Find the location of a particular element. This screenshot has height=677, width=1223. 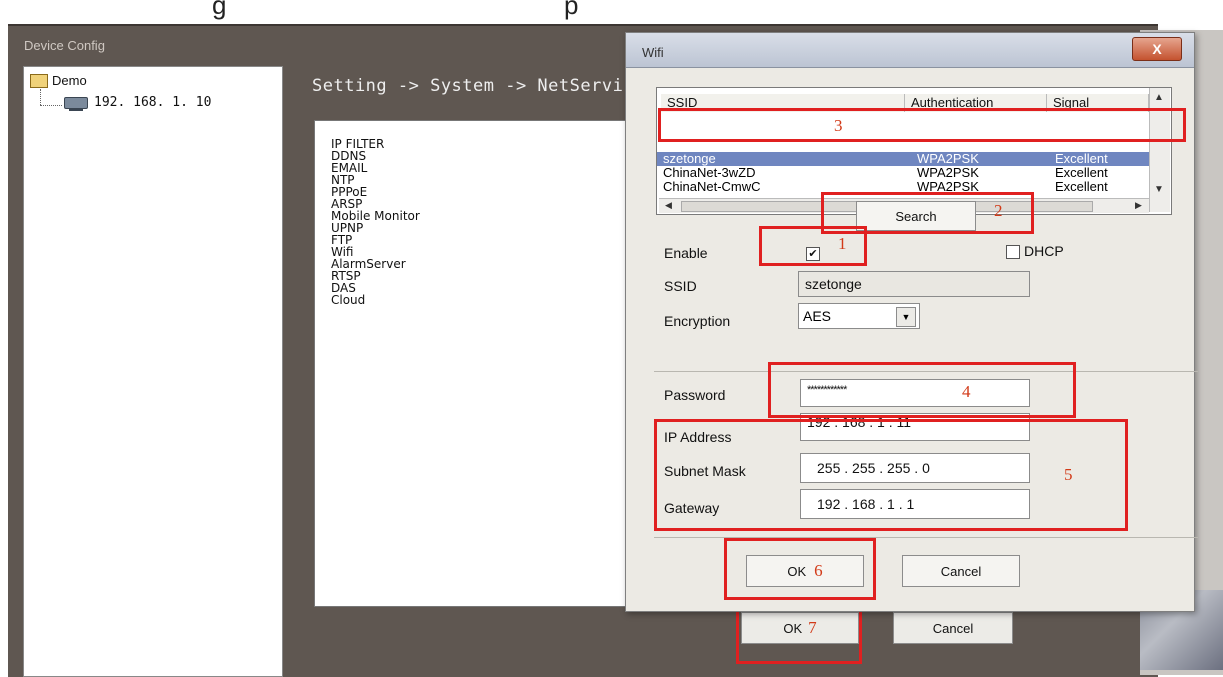

cell-ssid: szetonge is located at coordinates (689, 158).